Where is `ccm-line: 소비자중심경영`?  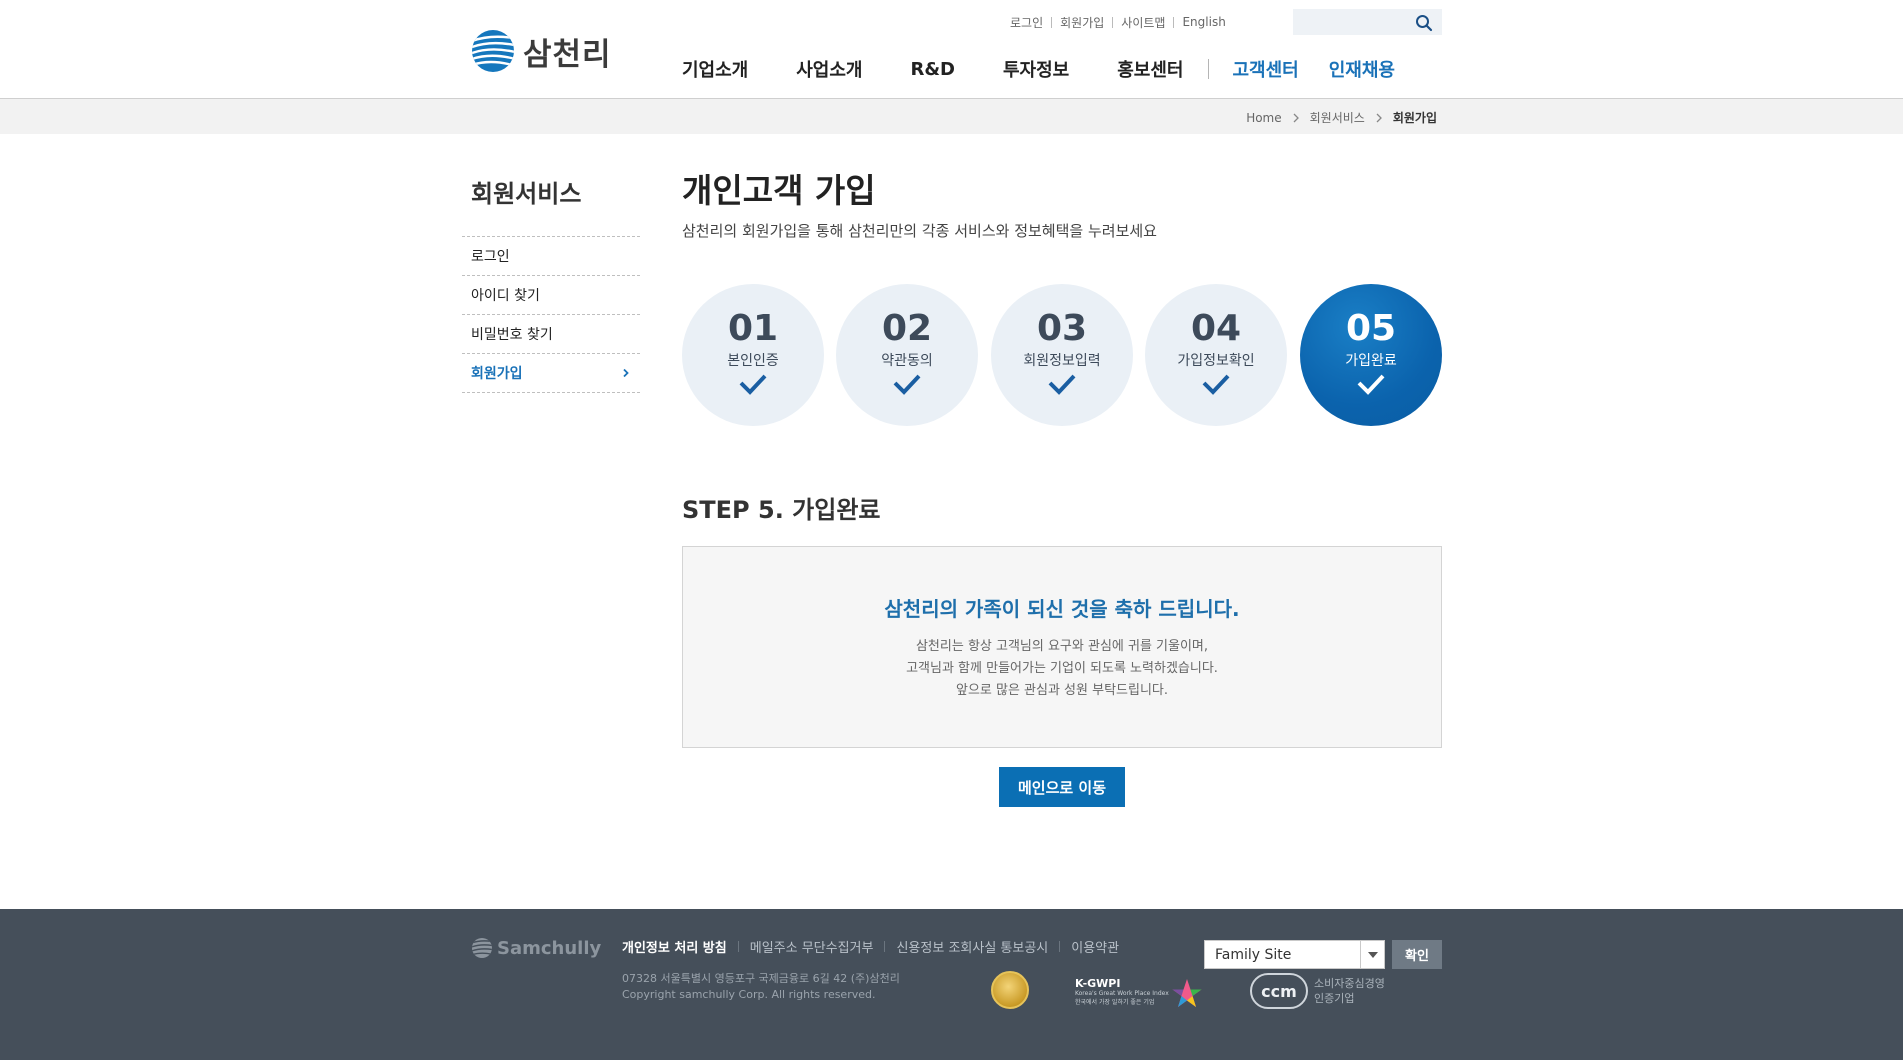
ccm-line: 소비자중심경영 is located at coordinates (1349, 983).